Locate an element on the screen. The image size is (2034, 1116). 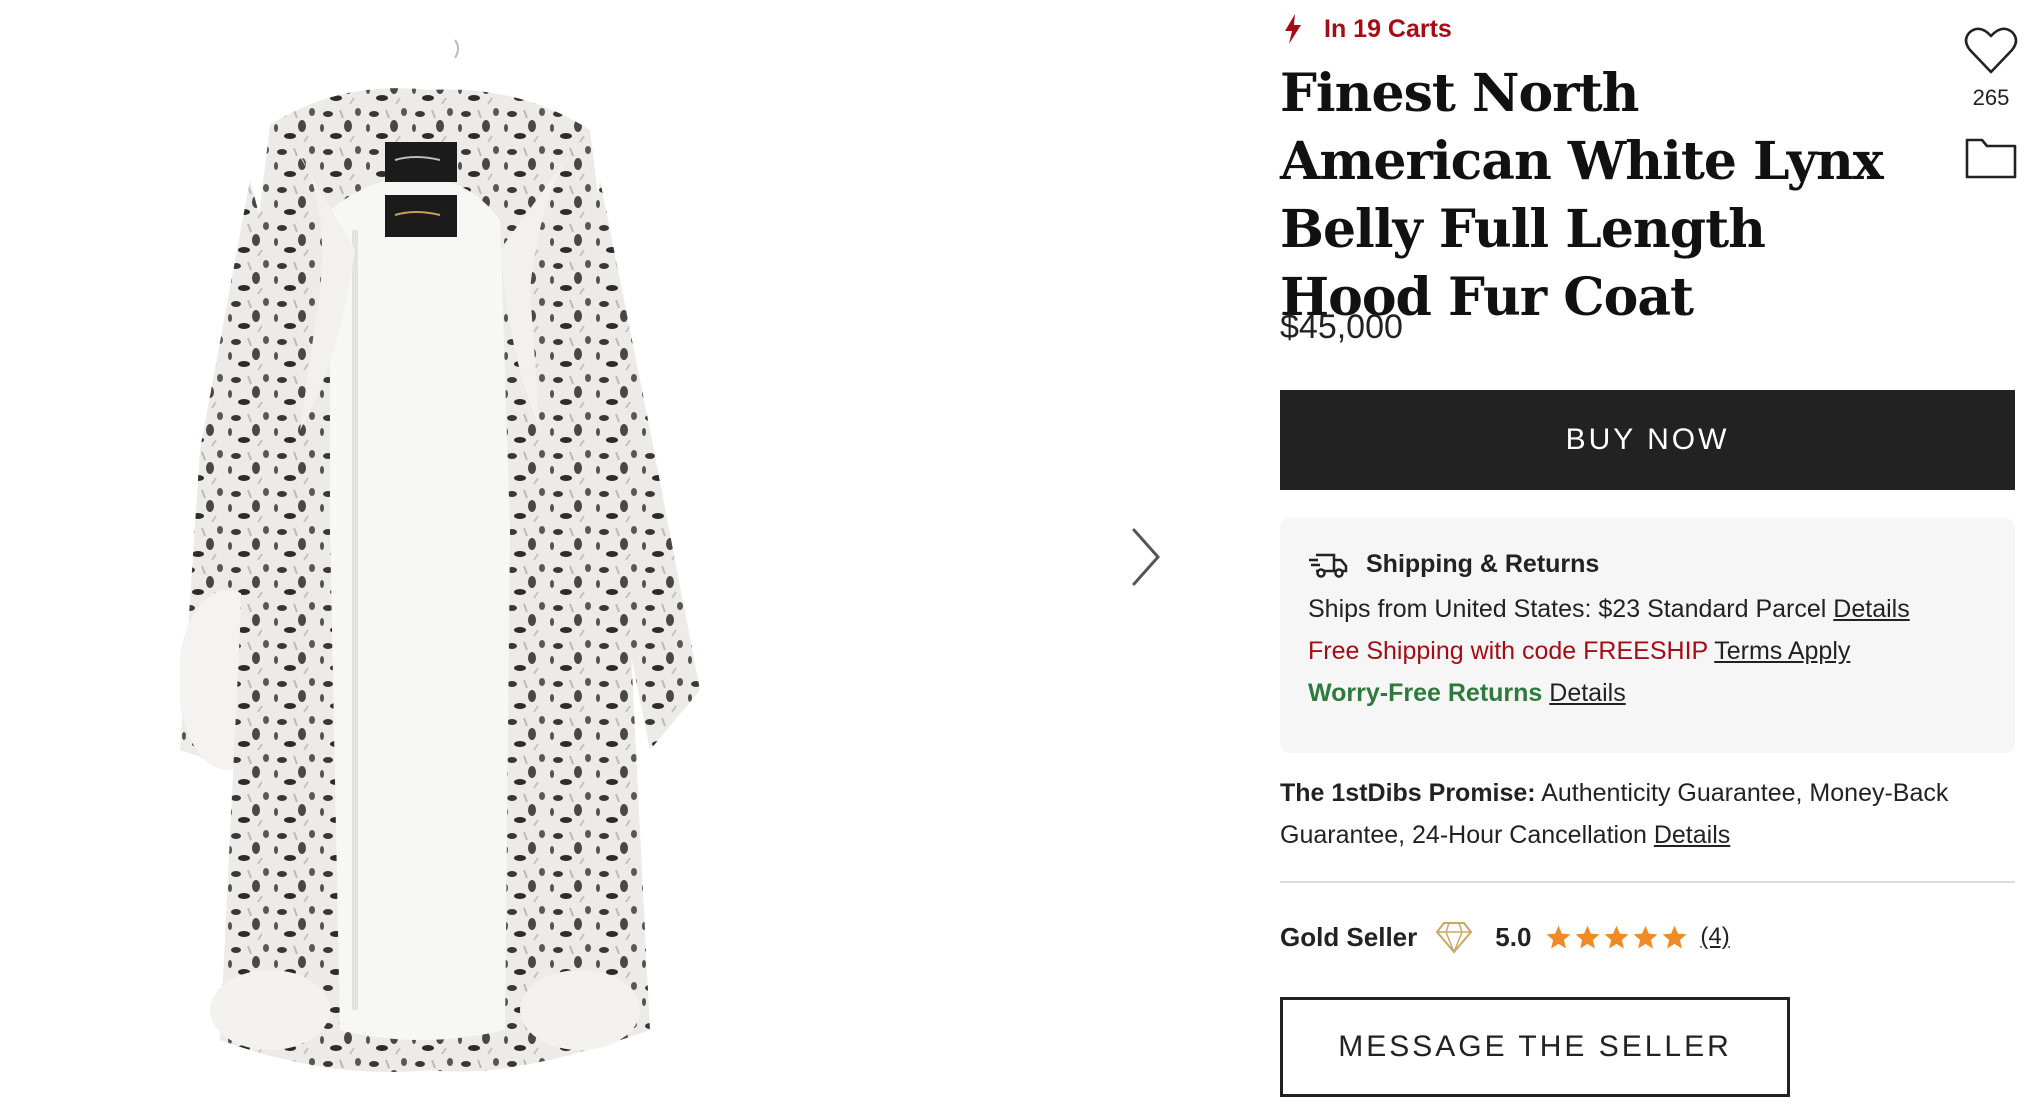
terms-apply-link: Terms Apply is located at coordinates (1782, 651).